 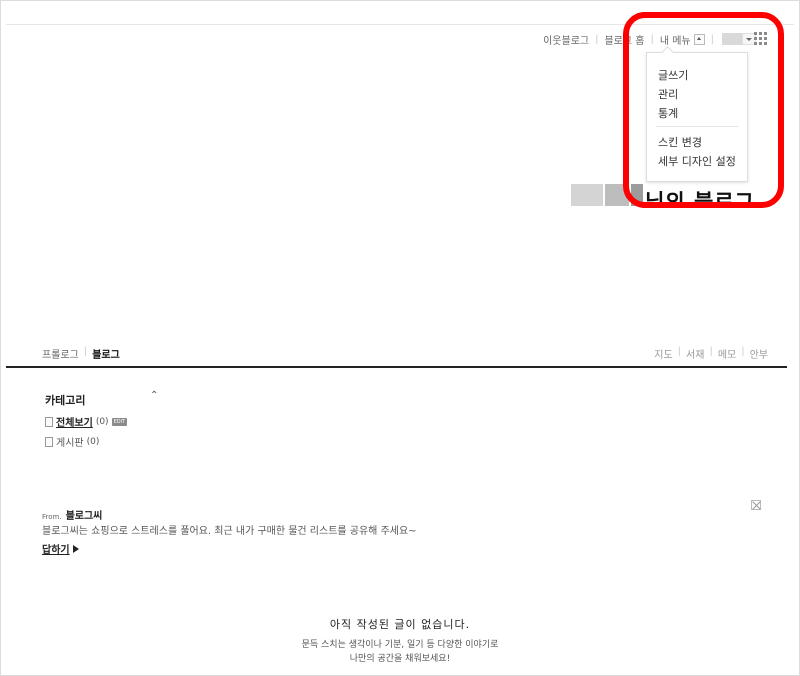 I want to click on my-menu-dropdown: 글쓰기 관리 통계 스킨 변경 세부 디자인 설정, so click(x=697, y=114).